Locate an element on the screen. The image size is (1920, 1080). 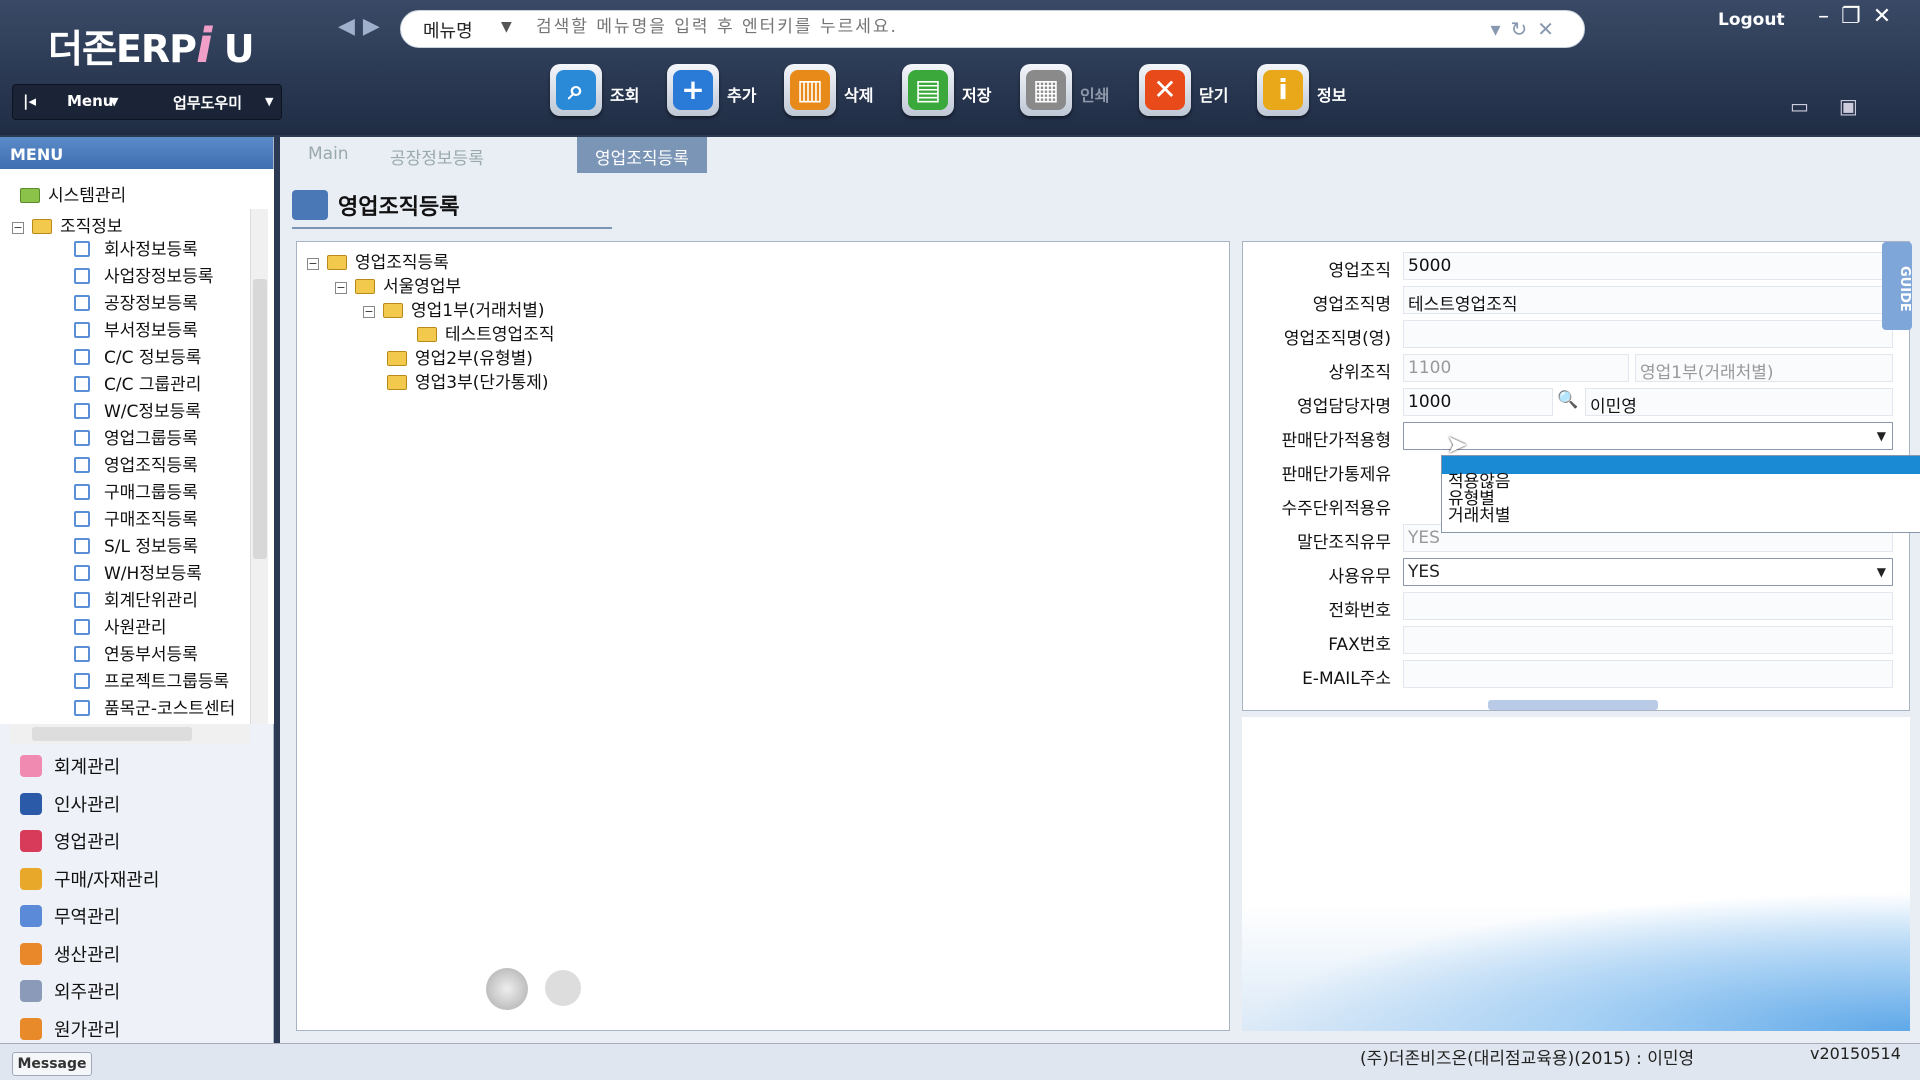
sidebar-item: 구매조직등록 is located at coordinates (136, 517).